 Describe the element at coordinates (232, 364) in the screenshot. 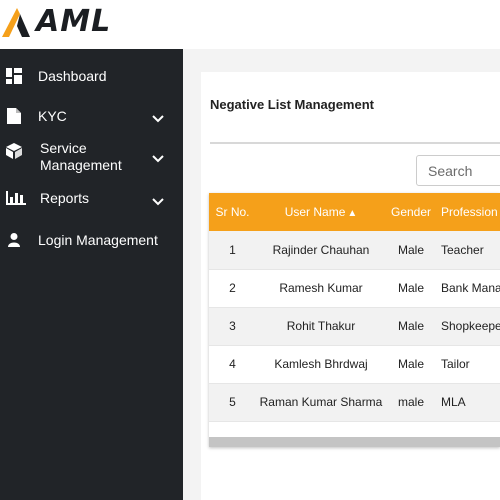

I see `cell-sr-no: 4` at that location.